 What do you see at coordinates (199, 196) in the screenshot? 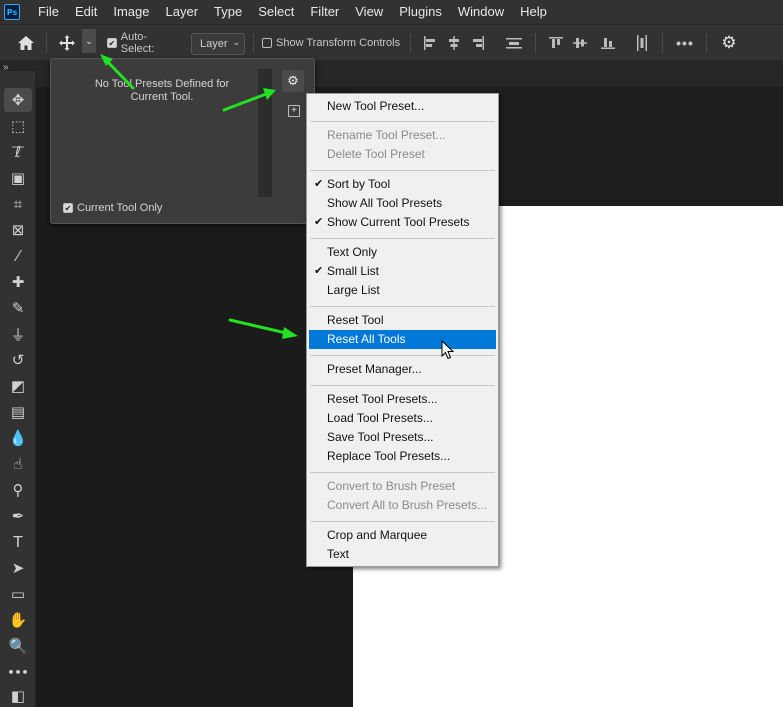
I see `annotation-arrows` at bounding box center [199, 196].